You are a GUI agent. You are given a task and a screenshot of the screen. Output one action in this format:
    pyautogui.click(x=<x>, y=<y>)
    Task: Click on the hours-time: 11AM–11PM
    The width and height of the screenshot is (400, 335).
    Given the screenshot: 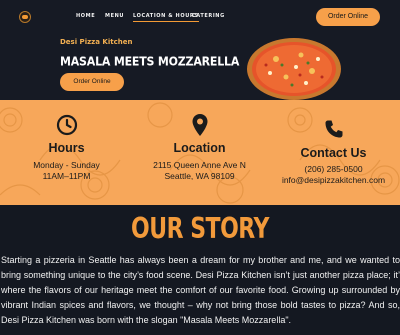 What is the action you would take?
    pyautogui.click(x=66, y=176)
    